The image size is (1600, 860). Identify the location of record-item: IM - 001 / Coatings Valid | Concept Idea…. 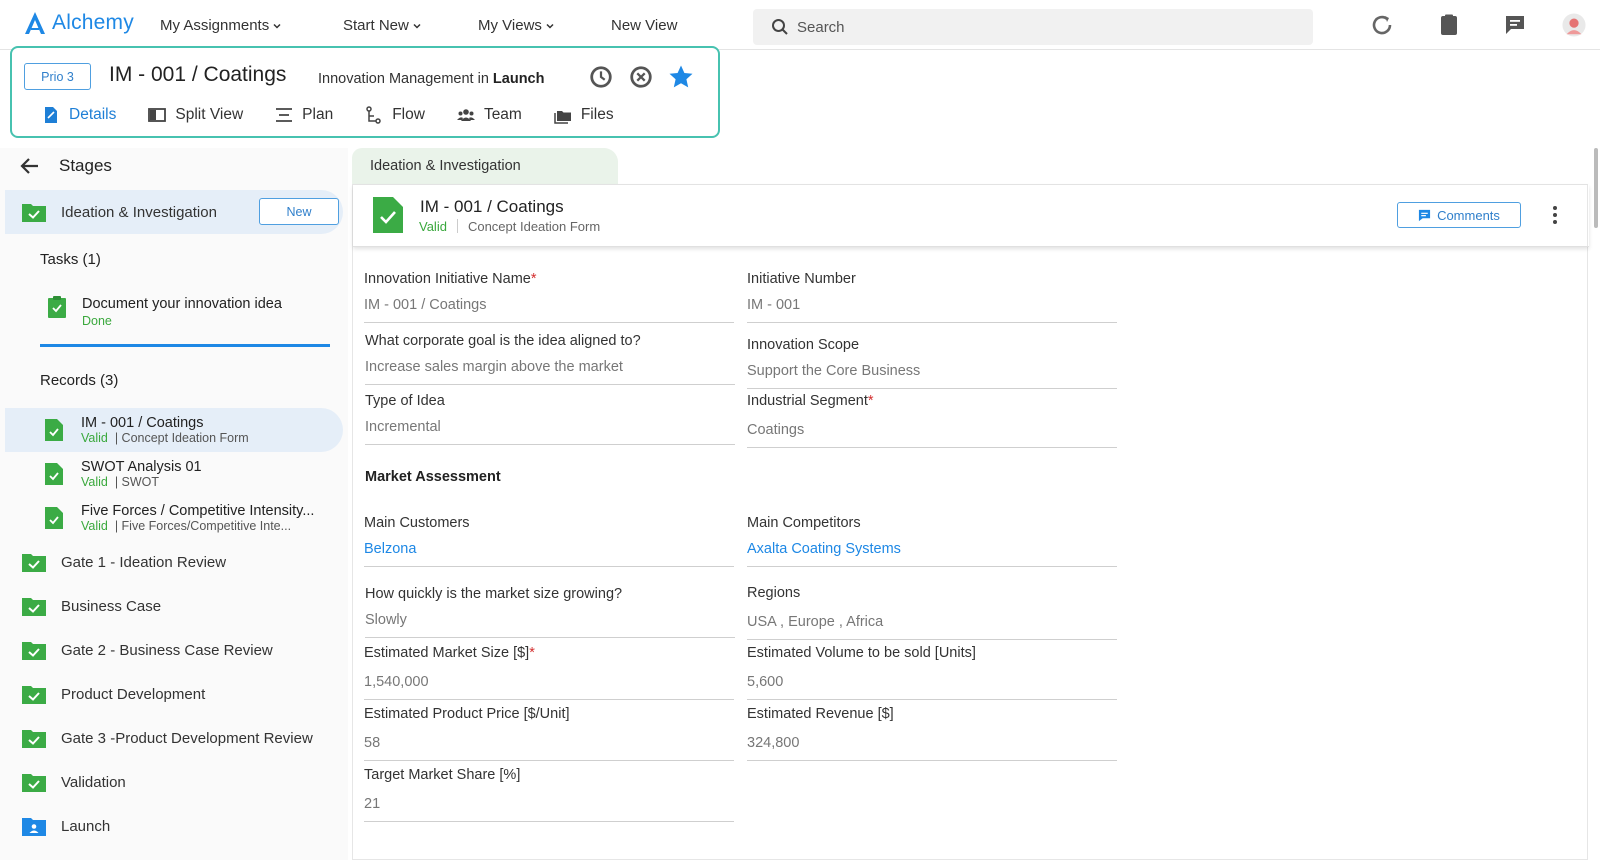
(174, 430).